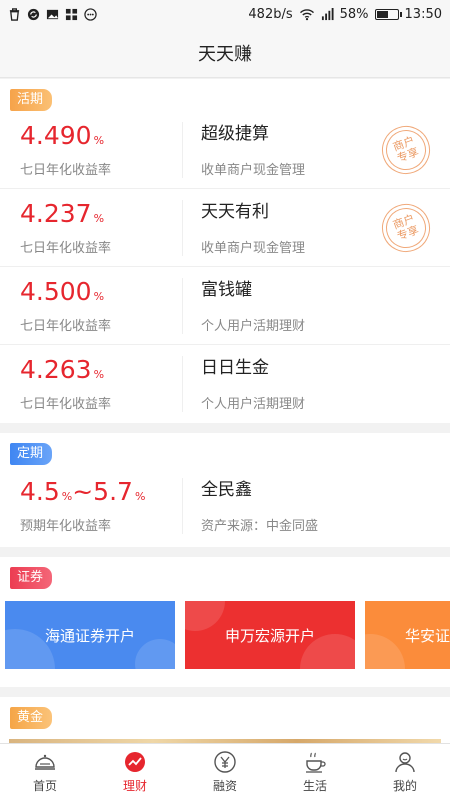 Image resolution: width=450 pixels, height=800 pixels. I want to click on battery-level-fill, so click(382, 14).